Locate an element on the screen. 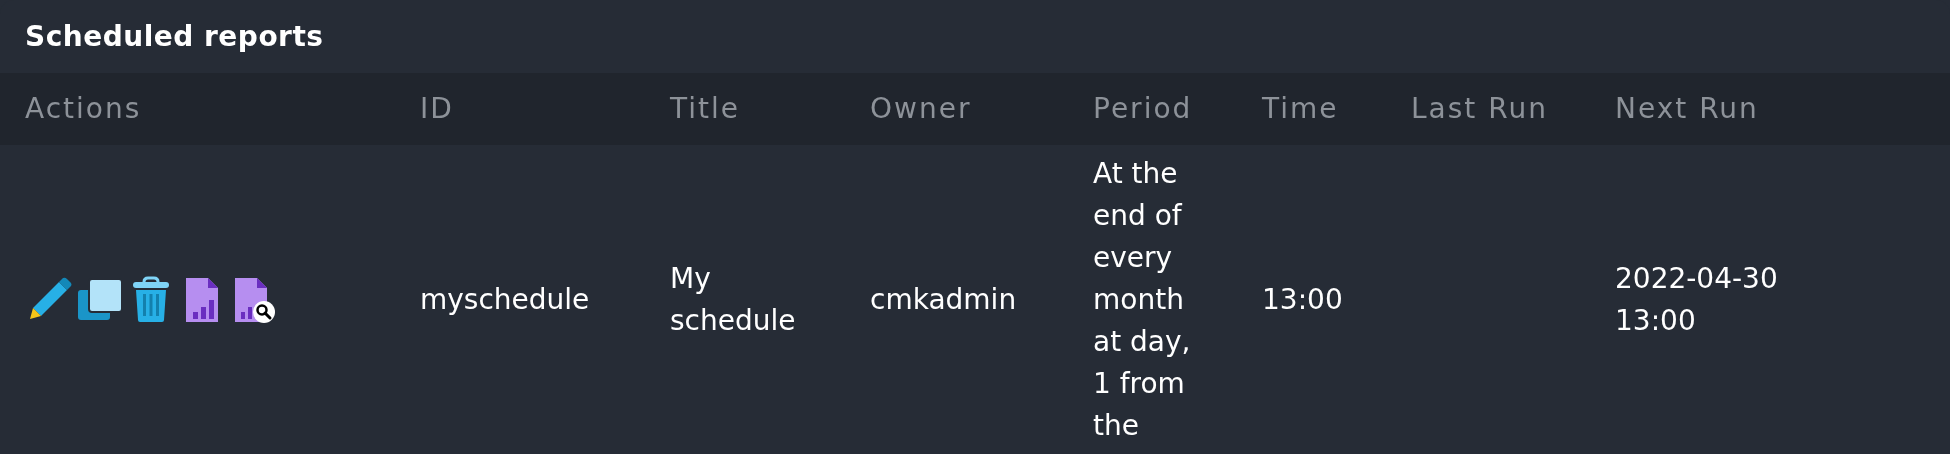 Image resolution: width=1950 pixels, height=454 pixels. owner-name: cmkadmin is located at coordinates (943, 299).